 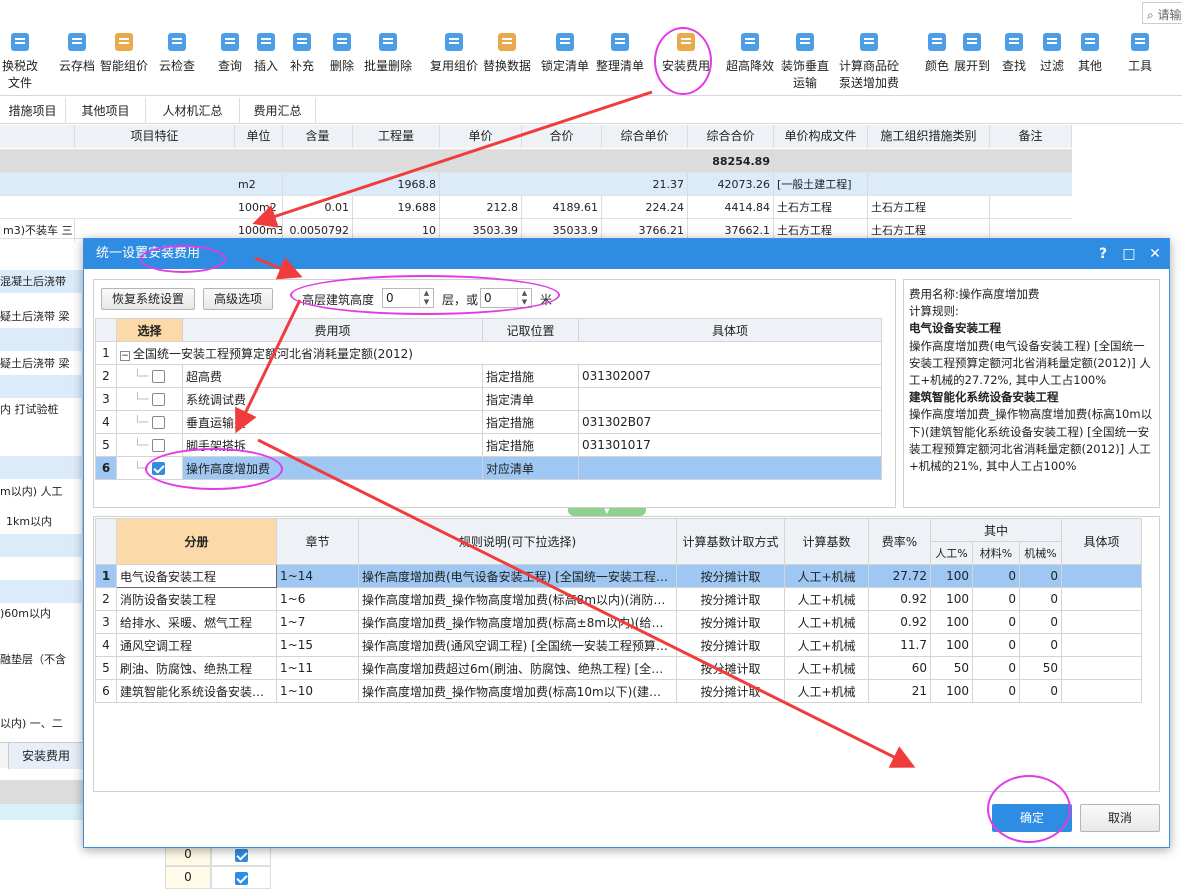 What do you see at coordinates (517, 668) in the screenshot?
I see `cell-rule: 操作高度增加费超过6m(刷油、防腐蚀、绝热工程) [全国统一安装工程]` at bounding box center [517, 668].